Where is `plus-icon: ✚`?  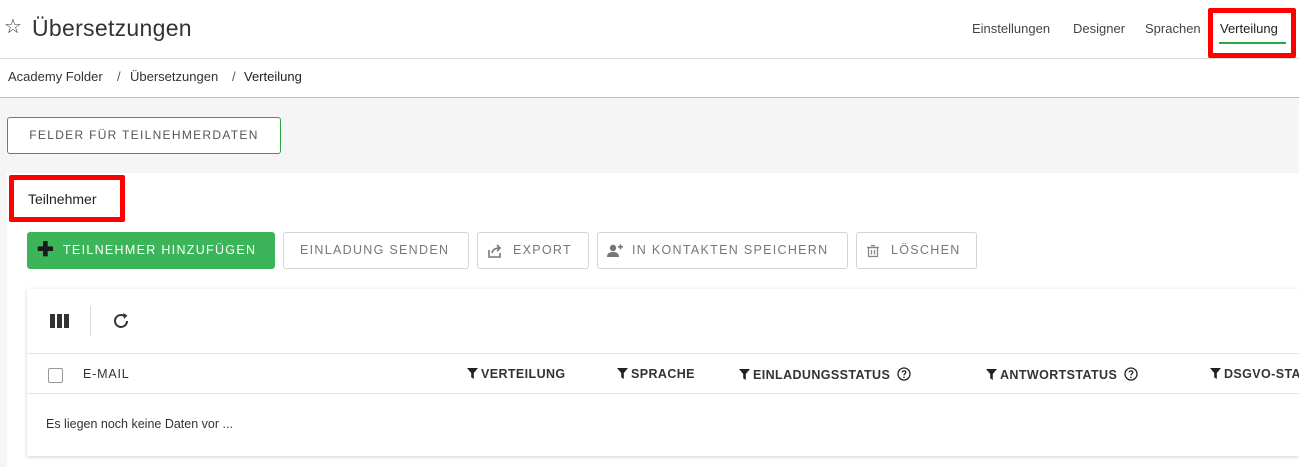
plus-icon: ✚ is located at coordinates (46, 250).